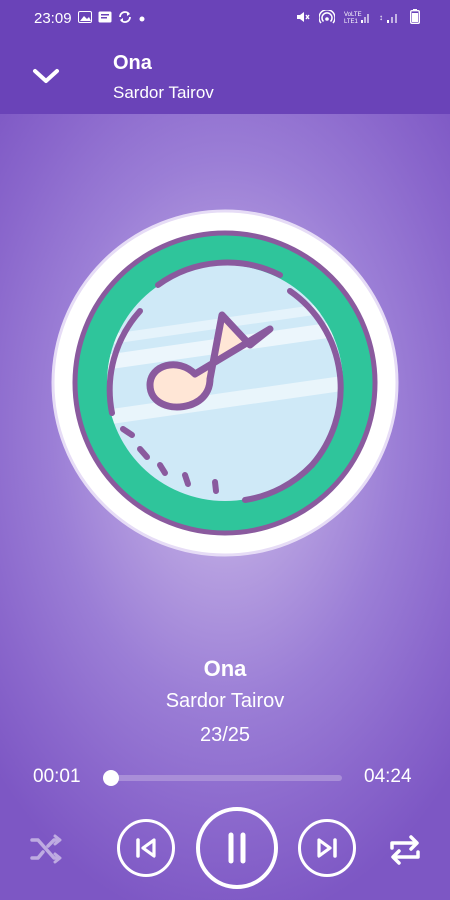 The image size is (450, 900). I want to click on total-time: 04:24, so click(388, 776).